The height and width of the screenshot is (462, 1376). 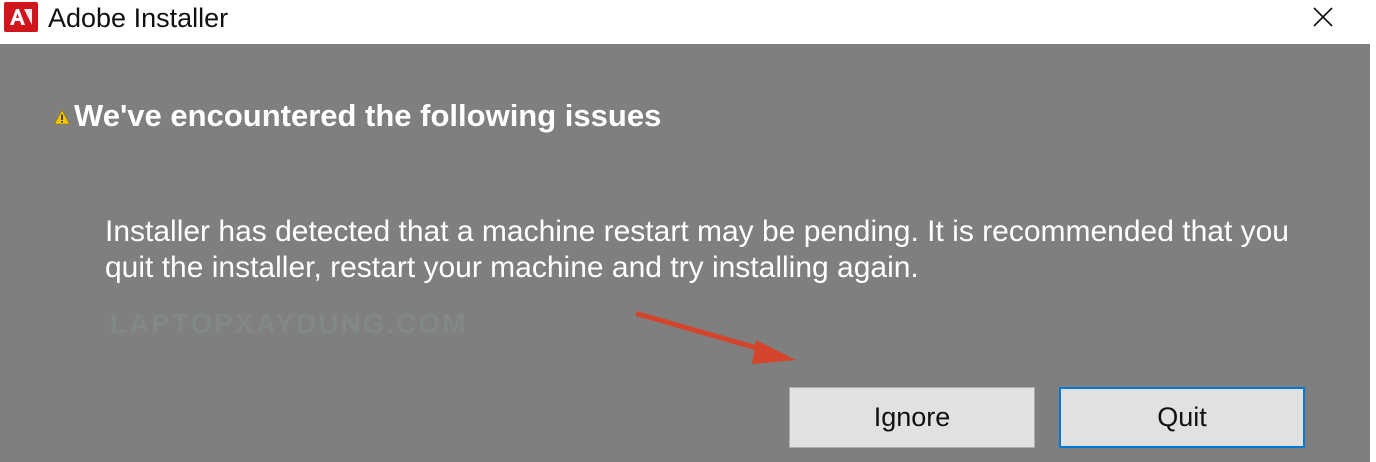 What do you see at coordinates (138, 18) in the screenshot?
I see `window-title: Adobe Installer` at bounding box center [138, 18].